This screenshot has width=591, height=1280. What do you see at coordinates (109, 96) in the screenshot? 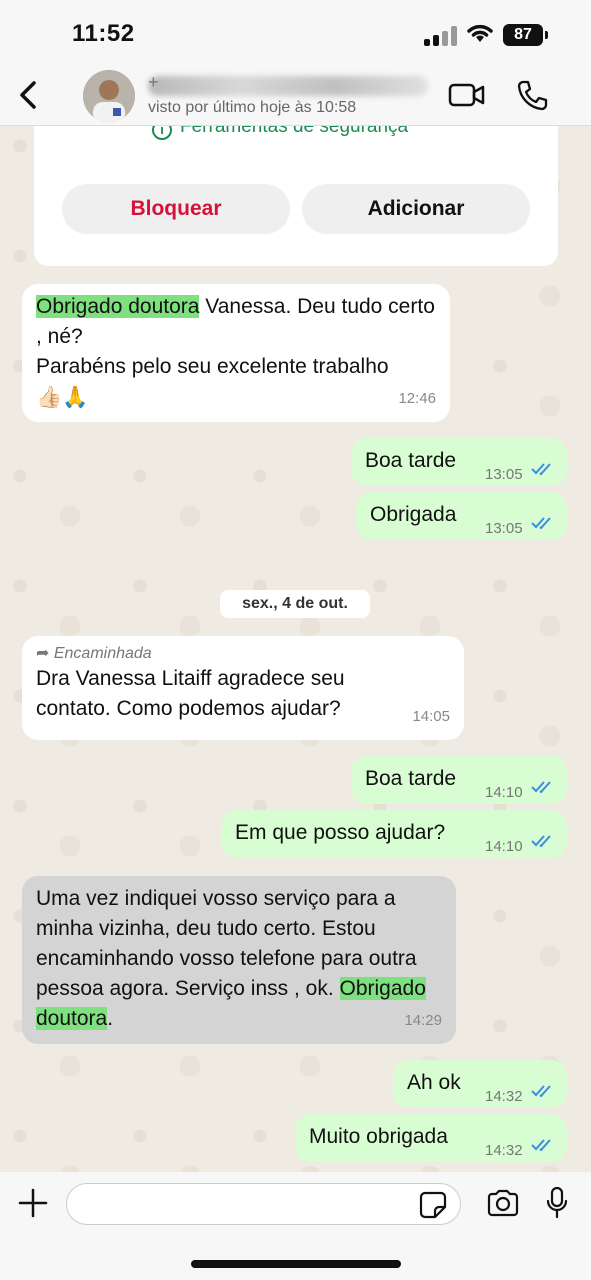
I see `avatar` at bounding box center [109, 96].